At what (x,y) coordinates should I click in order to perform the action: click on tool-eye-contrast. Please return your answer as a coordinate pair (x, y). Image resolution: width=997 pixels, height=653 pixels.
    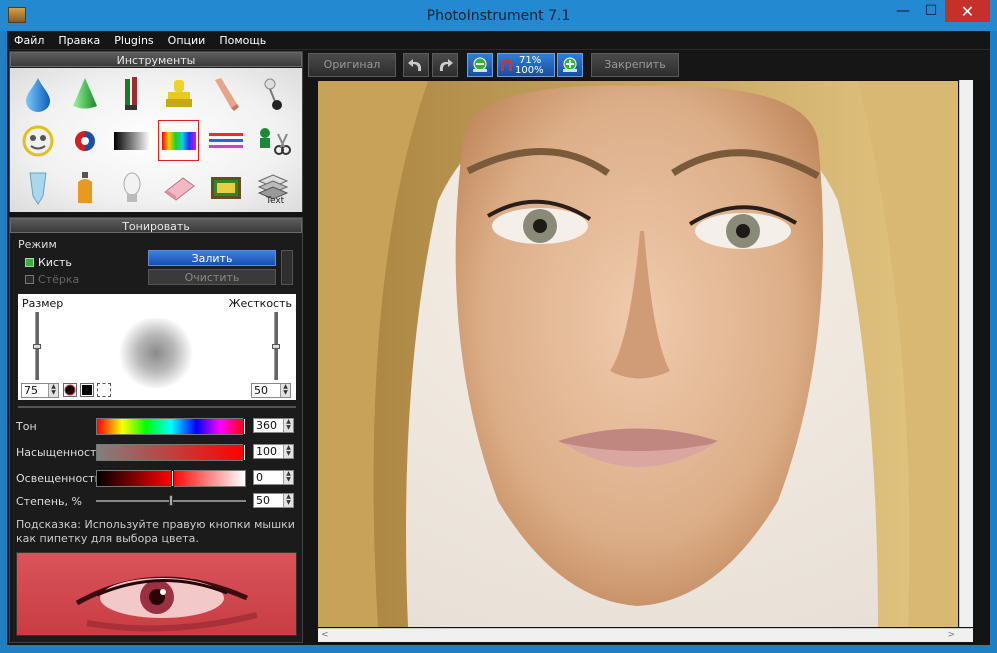
    Looking at the image, I should click on (84, 140).